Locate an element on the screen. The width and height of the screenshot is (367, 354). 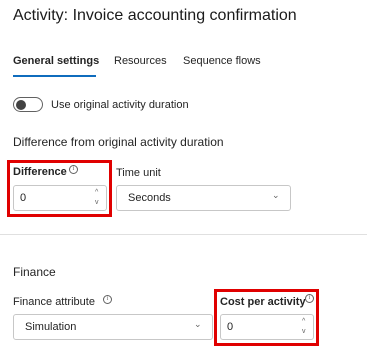
finance-attribute-label: Finance attribute is located at coordinates (54, 302).